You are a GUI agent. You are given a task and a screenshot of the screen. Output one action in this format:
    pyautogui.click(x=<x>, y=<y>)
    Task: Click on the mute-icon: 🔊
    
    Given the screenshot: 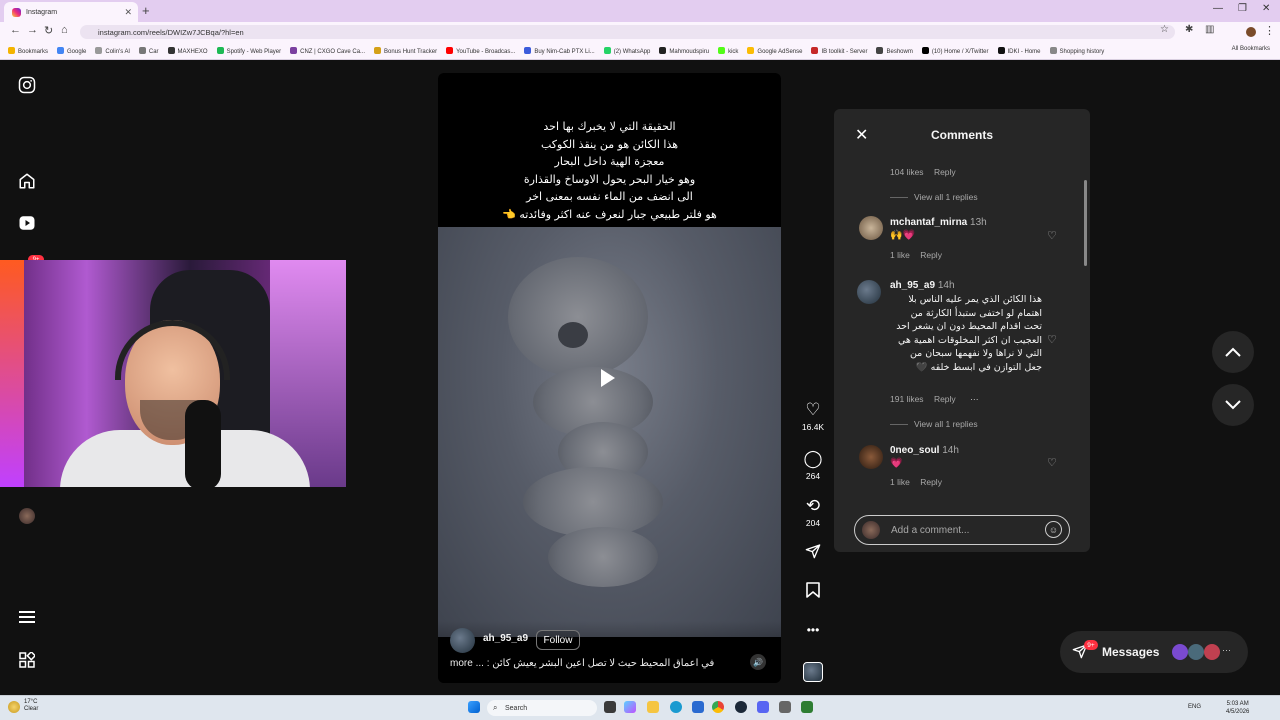 What is the action you would take?
    pyautogui.click(x=758, y=662)
    